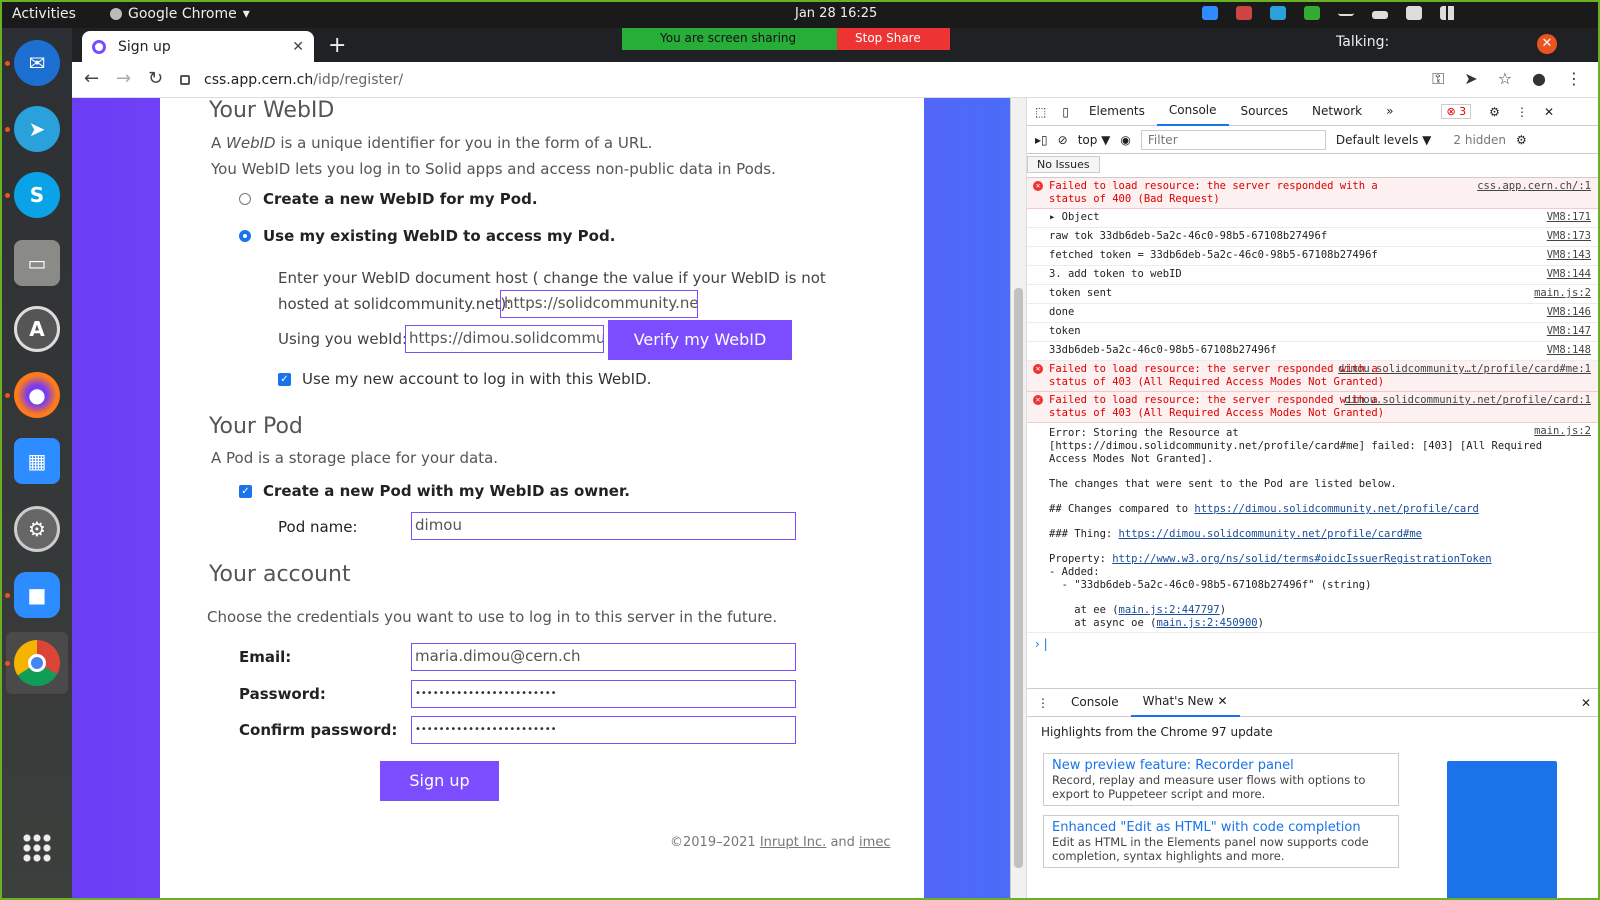 This screenshot has width=1600, height=900. What do you see at coordinates (1043, 703) in the screenshot?
I see `drawer-menu-icon: ⋮` at bounding box center [1043, 703].